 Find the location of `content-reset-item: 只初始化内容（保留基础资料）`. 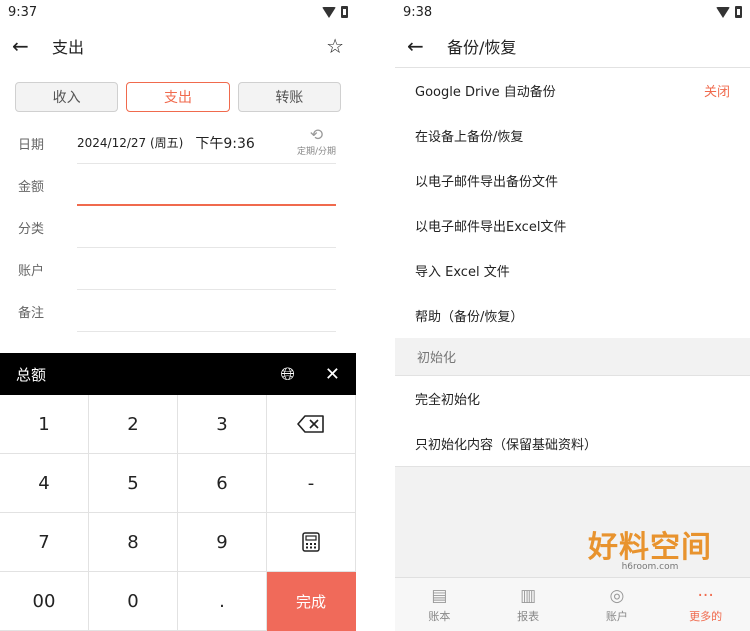

content-reset-item: 只初始化内容（保留基础资料） is located at coordinates (572, 443).